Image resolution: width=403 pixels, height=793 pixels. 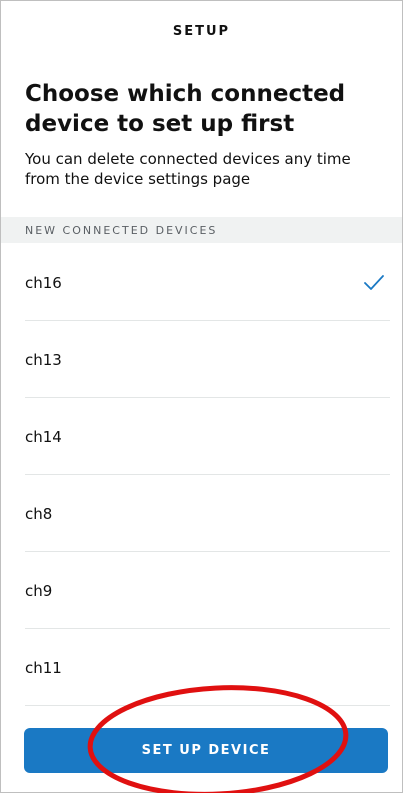 What do you see at coordinates (201, 359) in the screenshot?
I see `device-row-ch13: ch13` at bounding box center [201, 359].